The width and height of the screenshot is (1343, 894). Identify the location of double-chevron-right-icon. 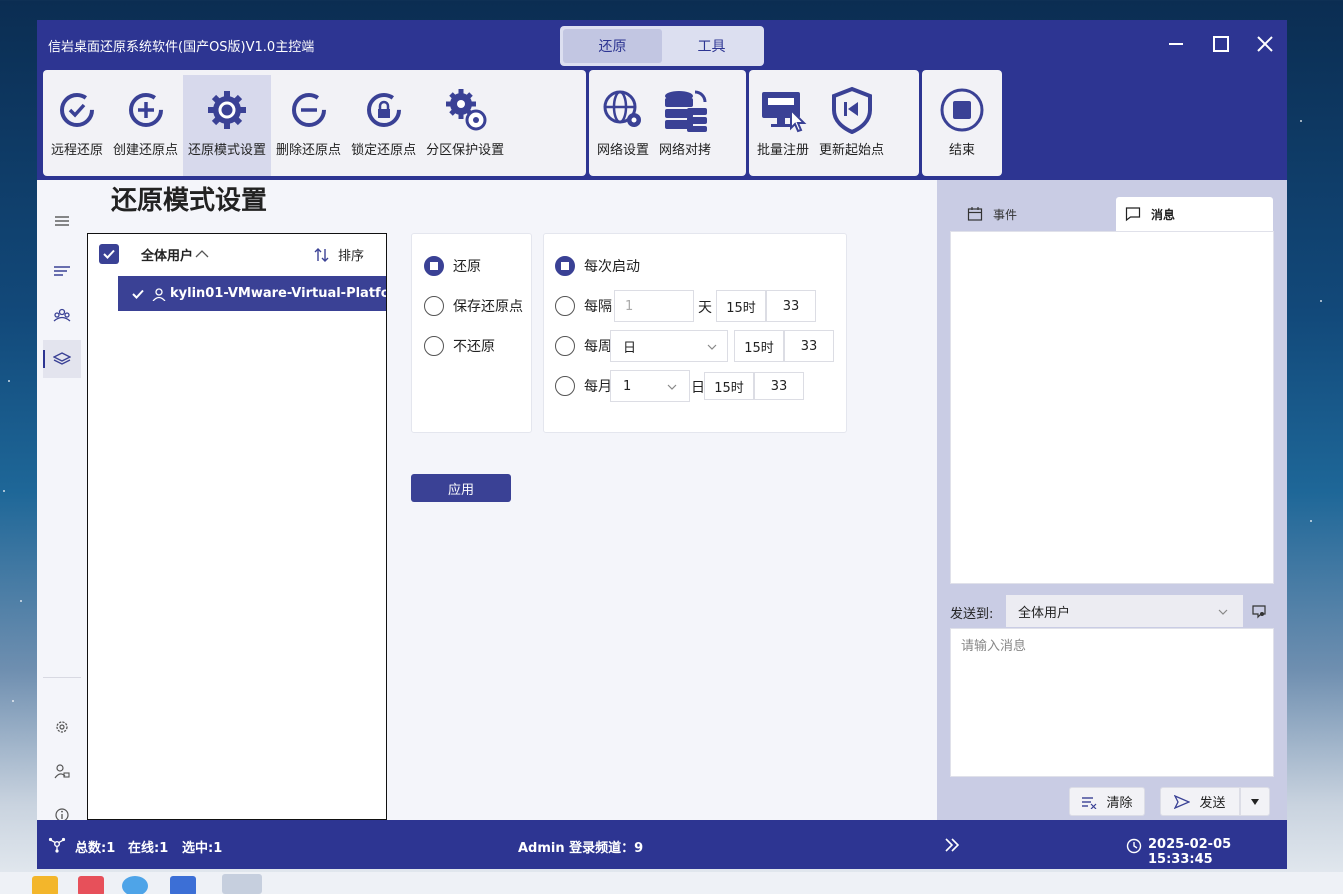
(952, 845).